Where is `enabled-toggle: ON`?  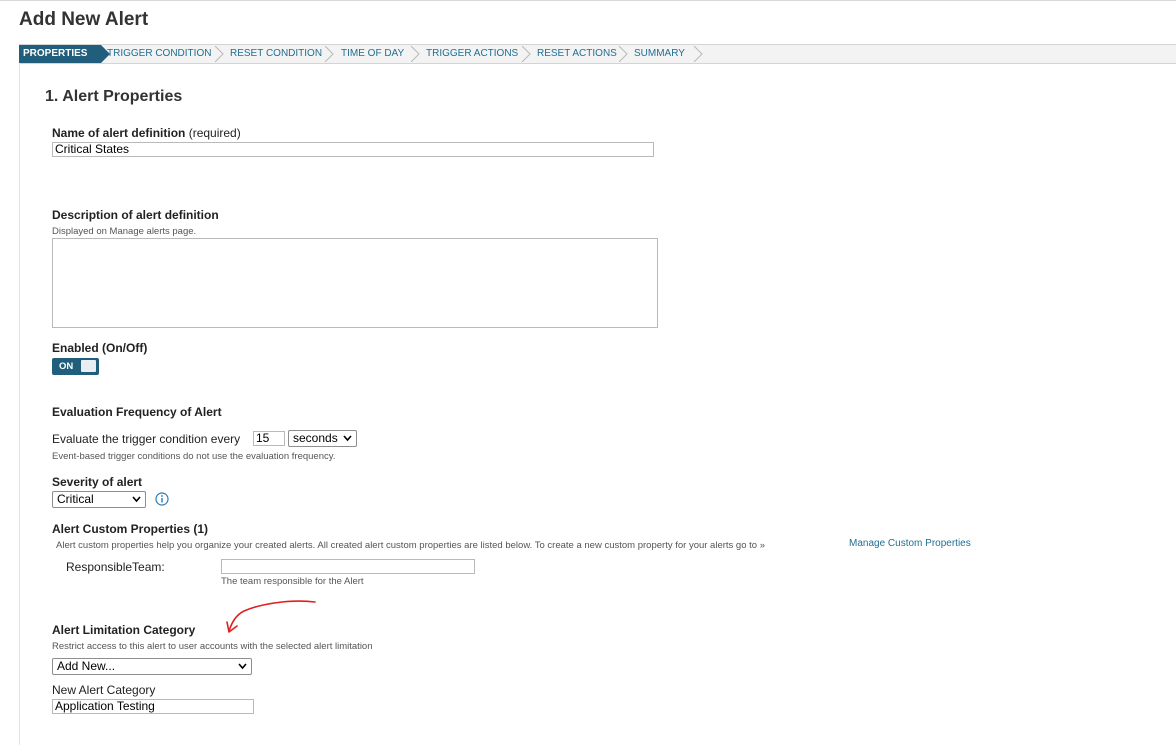
enabled-toggle: ON is located at coordinates (75, 366).